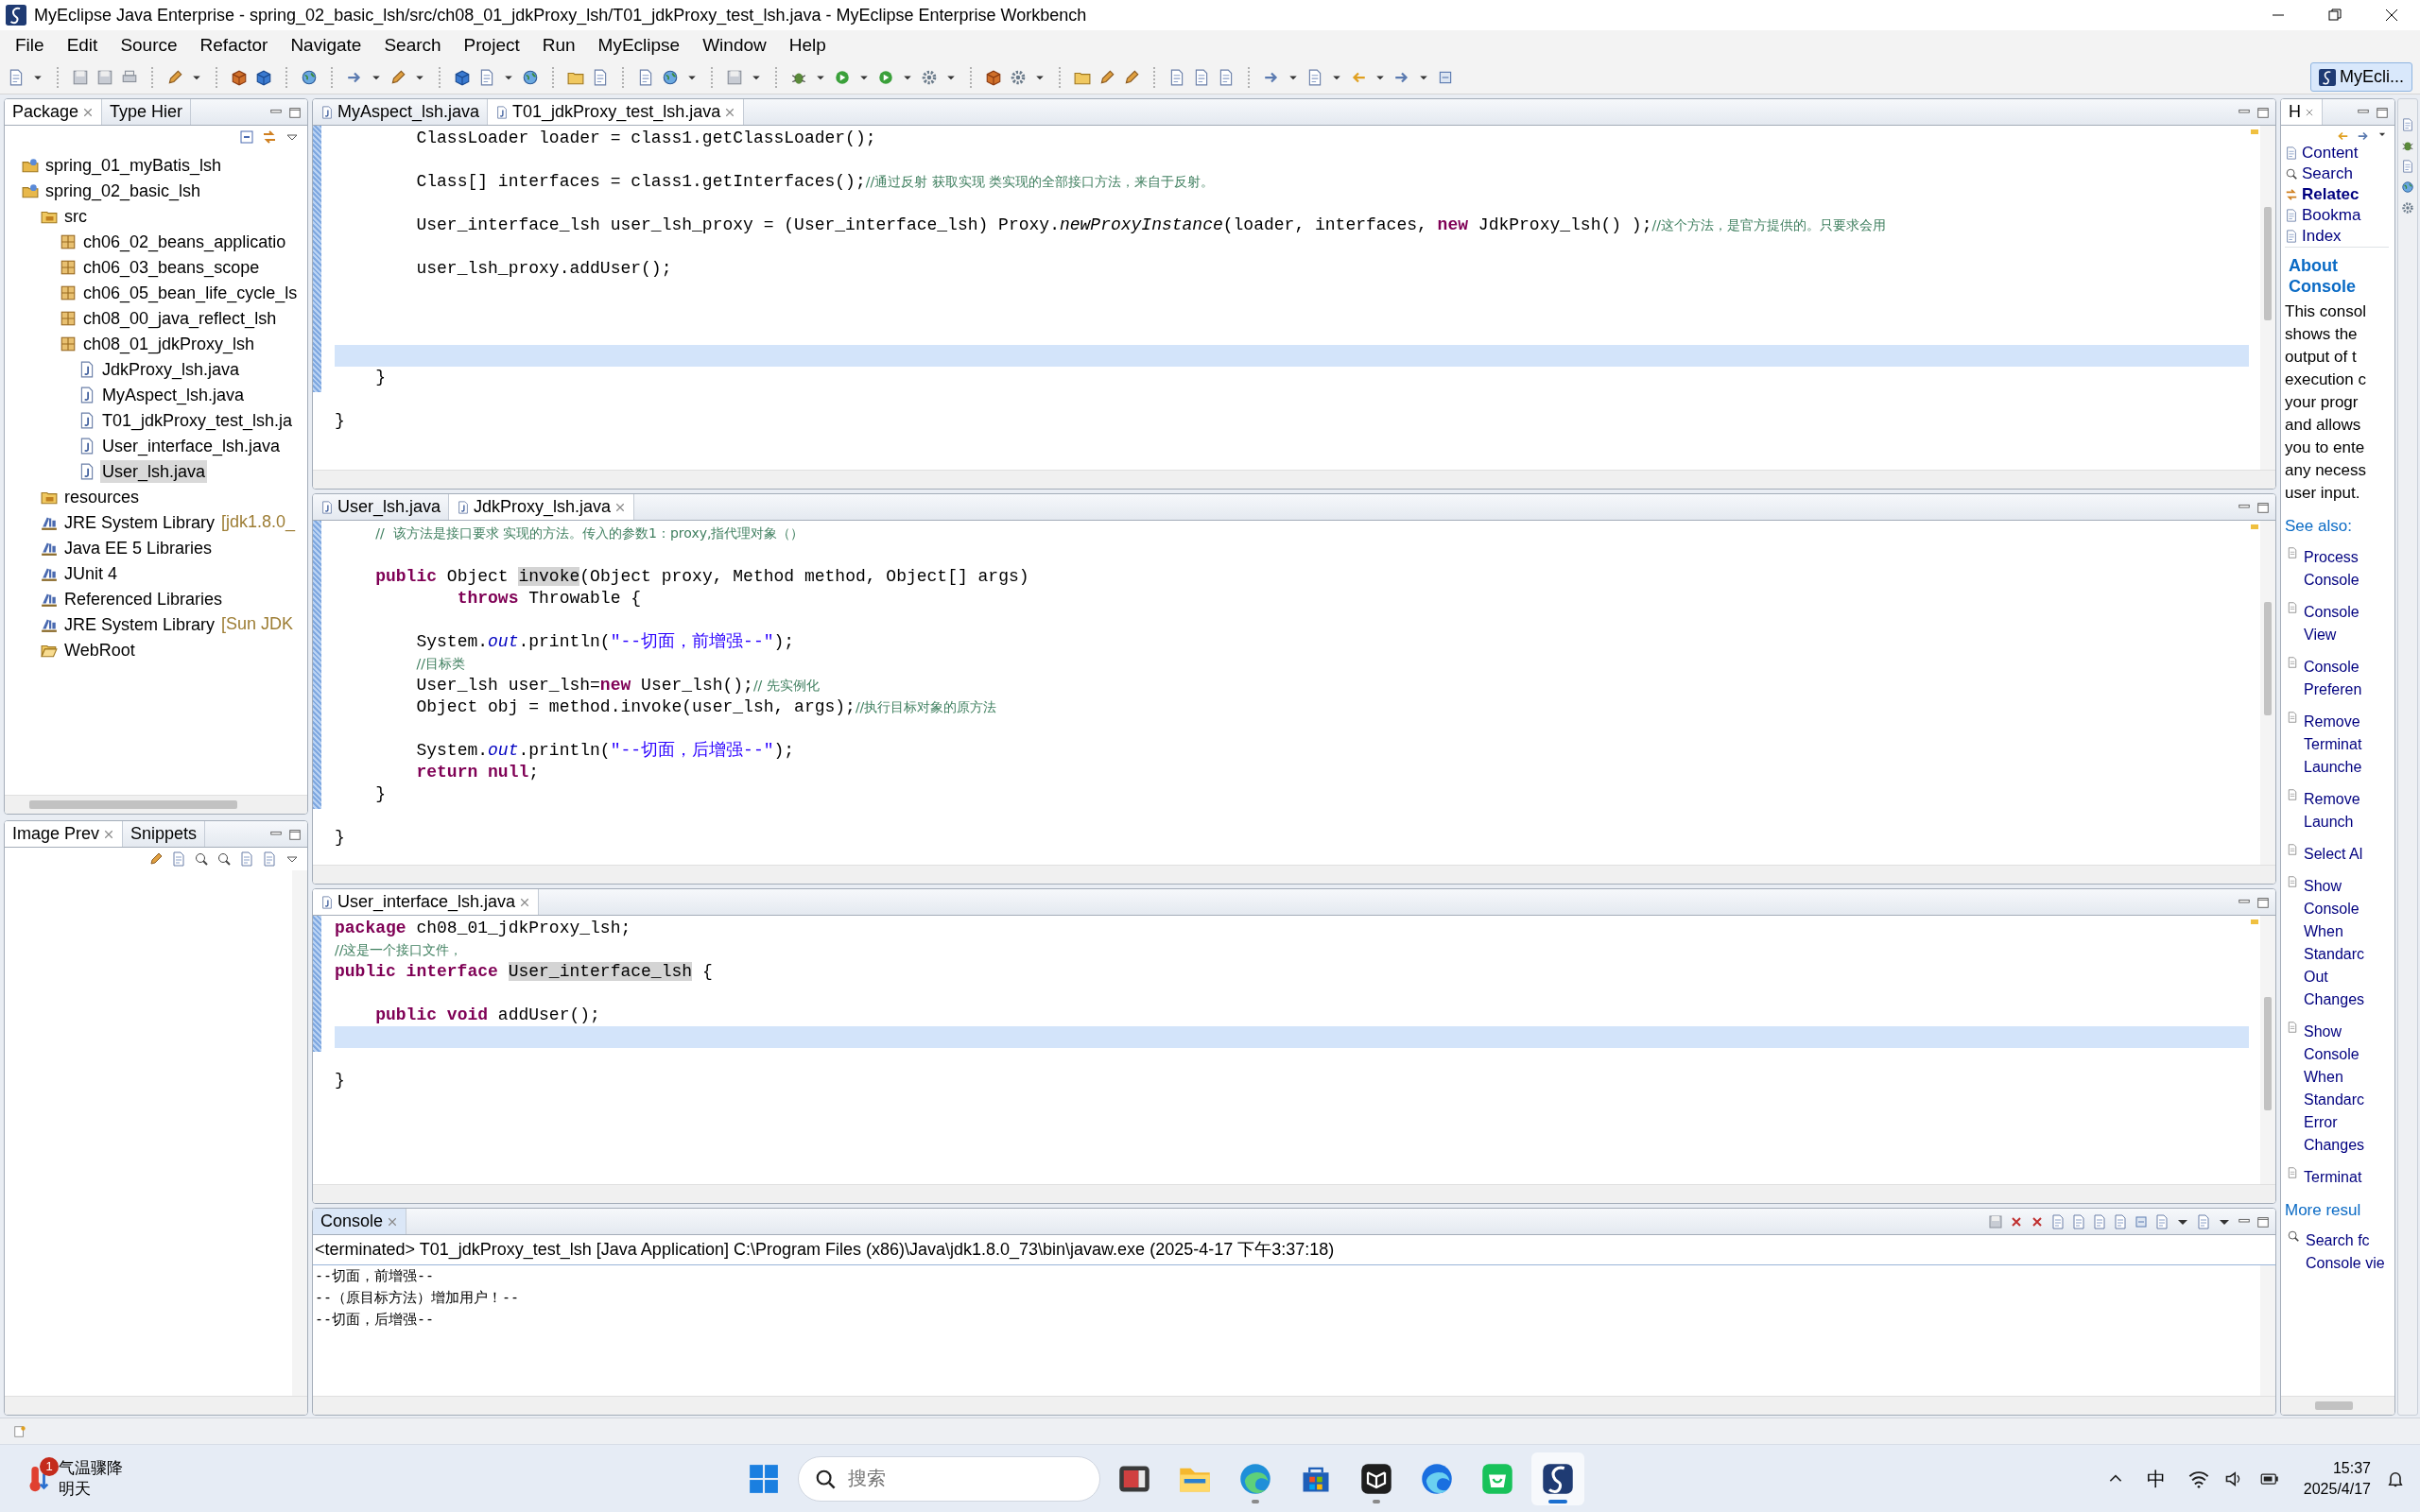  What do you see at coordinates (807, 45) in the screenshot?
I see `menu-item: Help` at bounding box center [807, 45].